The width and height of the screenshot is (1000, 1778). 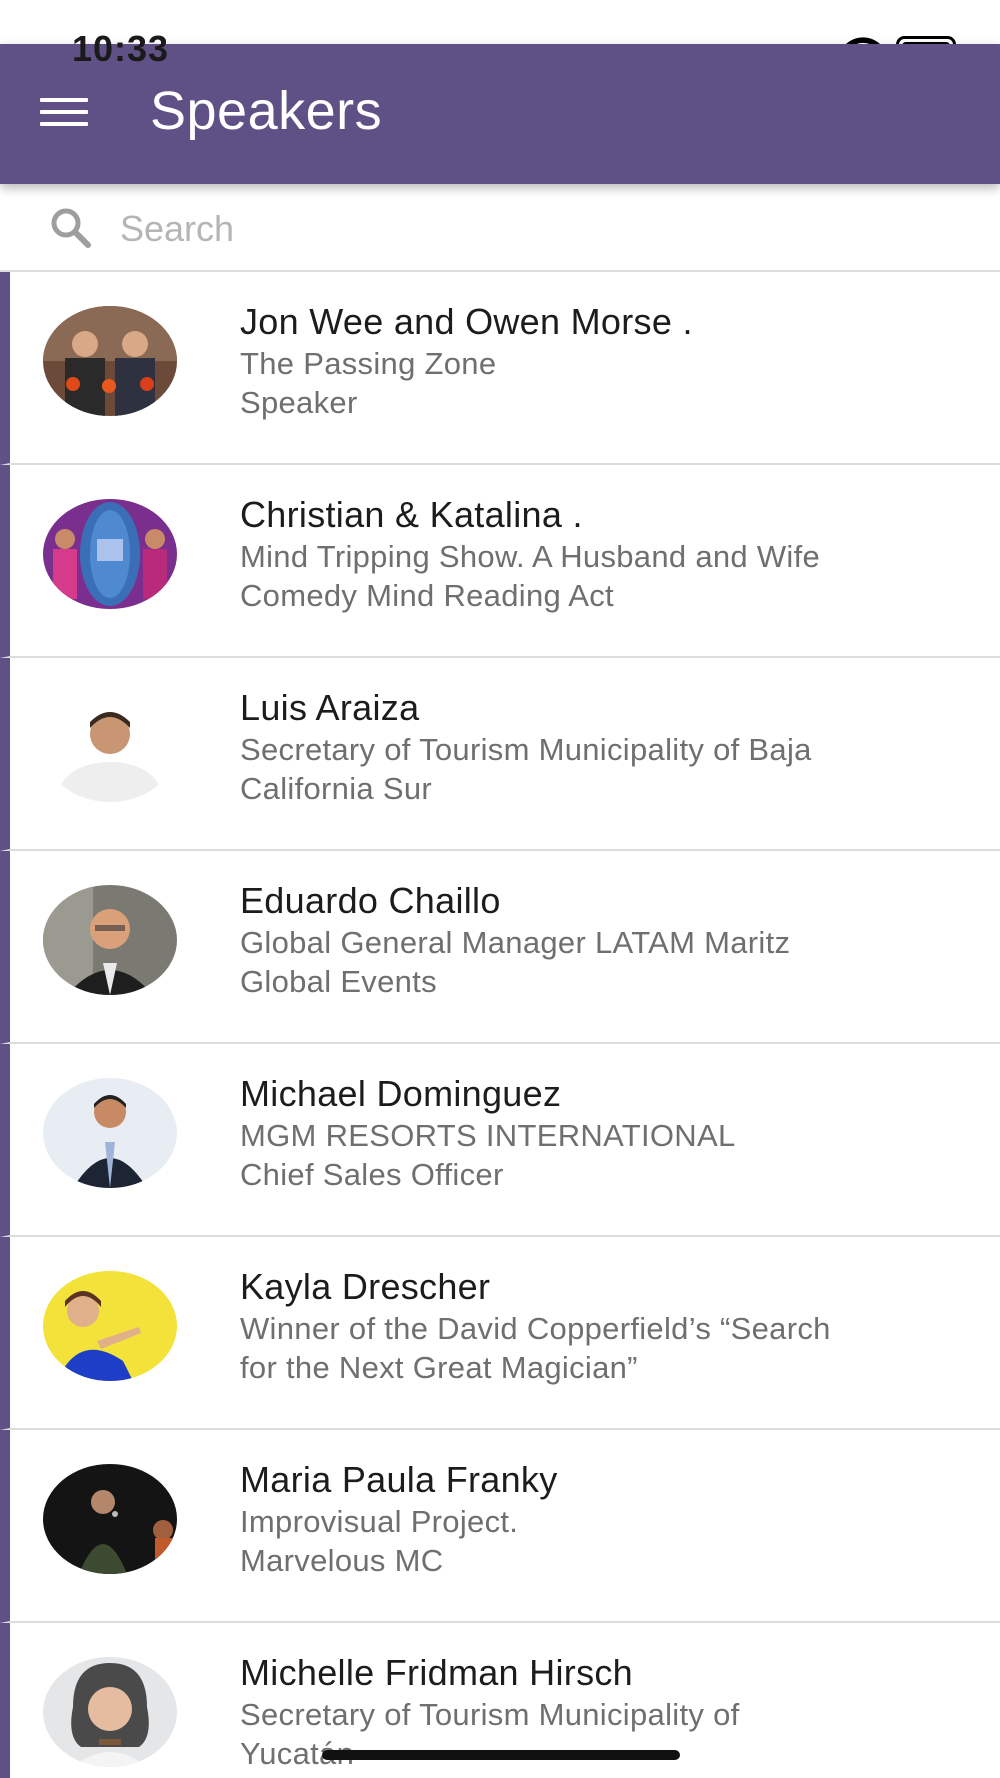 What do you see at coordinates (501, 1755) in the screenshot?
I see `home-indicator` at bounding box center [501, 1755].